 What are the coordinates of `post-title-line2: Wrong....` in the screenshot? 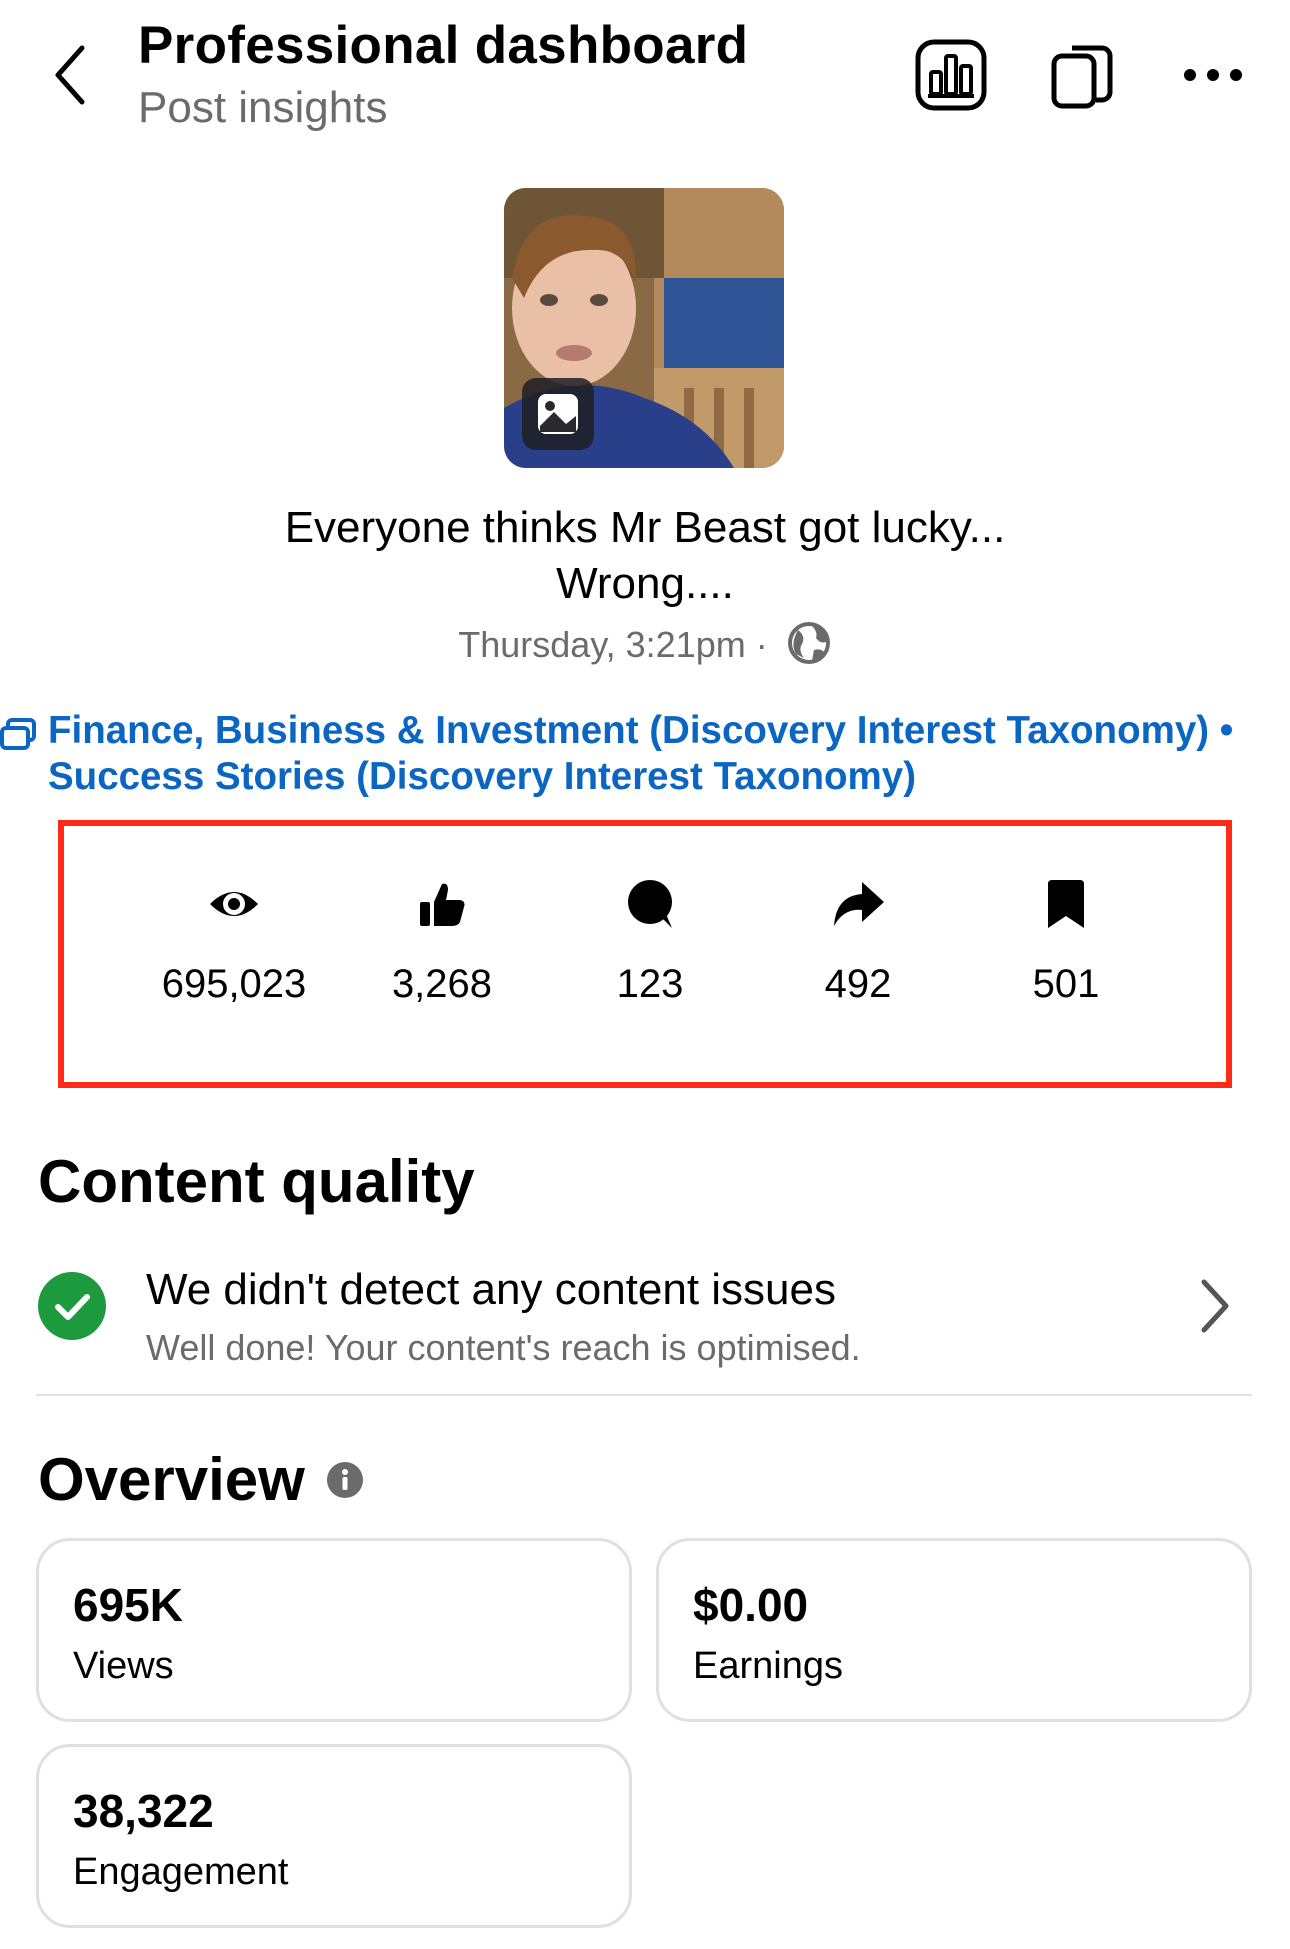 It's located at (645, 583).